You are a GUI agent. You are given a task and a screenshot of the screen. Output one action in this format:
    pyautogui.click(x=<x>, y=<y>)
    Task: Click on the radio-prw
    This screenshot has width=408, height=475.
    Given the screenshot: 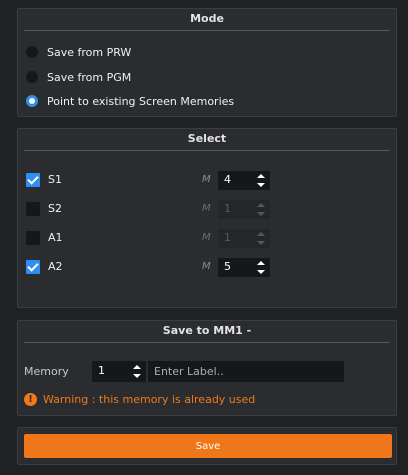 What is the action you would take?
    pyautogui.click(x=32, y=52)
    